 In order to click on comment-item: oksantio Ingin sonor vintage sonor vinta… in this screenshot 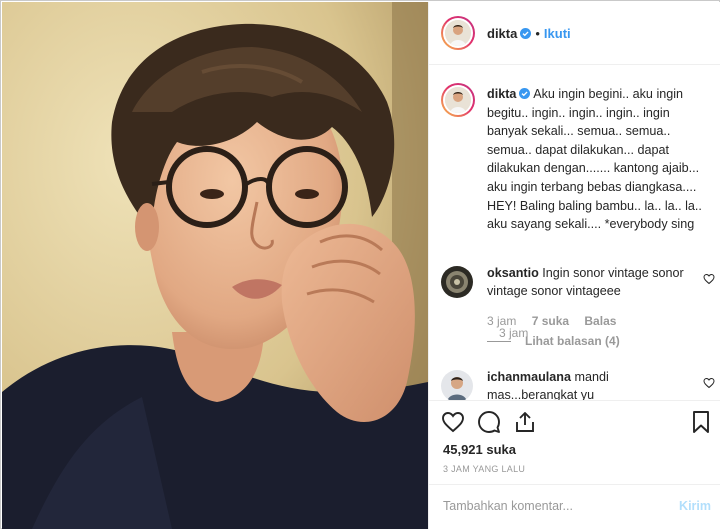, I will do `click(578, 306)`.